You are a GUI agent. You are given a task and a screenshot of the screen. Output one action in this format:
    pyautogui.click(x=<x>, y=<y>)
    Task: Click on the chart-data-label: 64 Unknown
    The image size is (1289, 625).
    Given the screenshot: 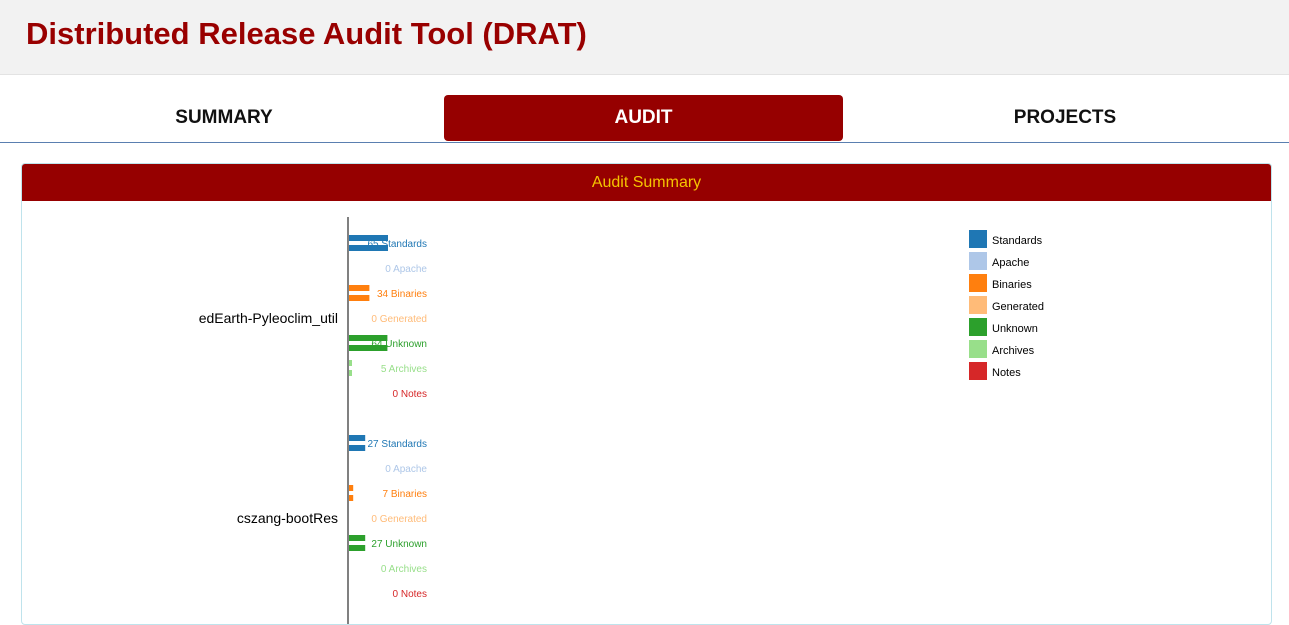 What is the action you would take?
    pyautogui.click(x=399, y=344)
    